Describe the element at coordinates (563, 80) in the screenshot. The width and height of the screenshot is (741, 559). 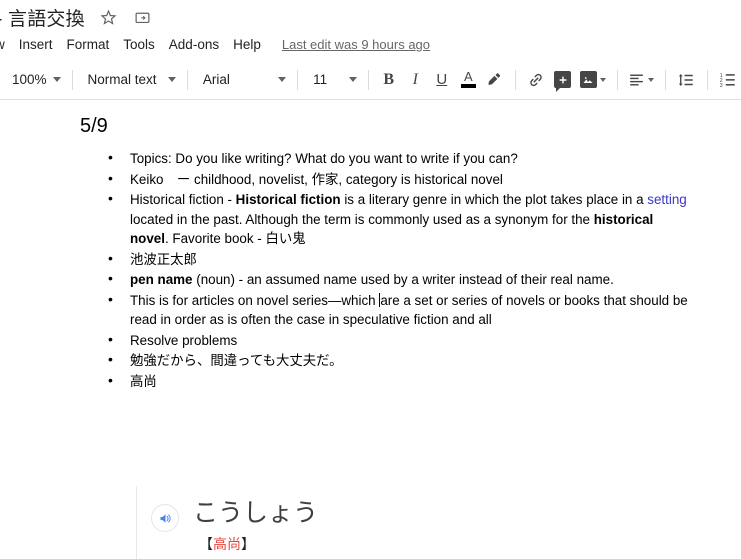
I see `add-comment-icon` at that location.